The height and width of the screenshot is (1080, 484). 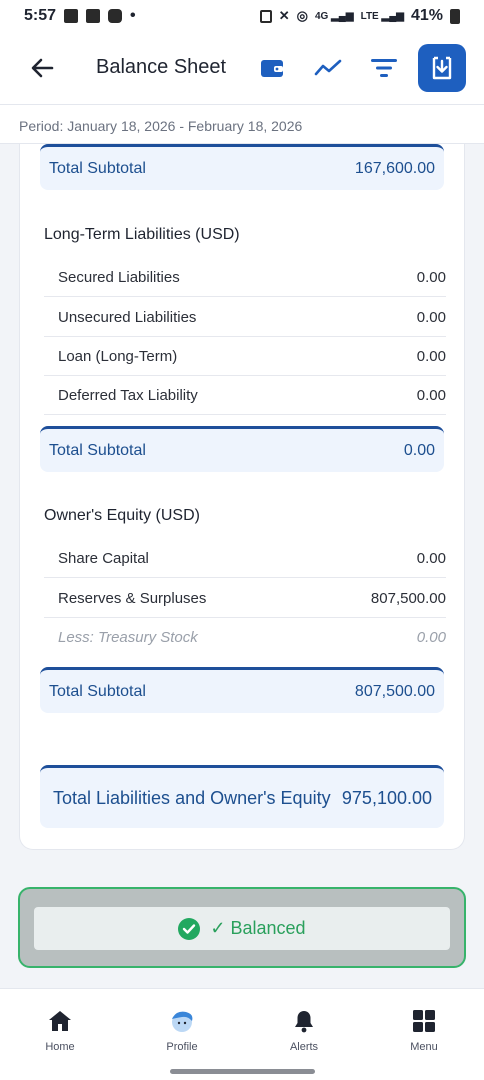 What do you see at coordinates (419, 450) in the screenshot?
I see `subtotal-value: 0.00` at bounding box center [419, 450].